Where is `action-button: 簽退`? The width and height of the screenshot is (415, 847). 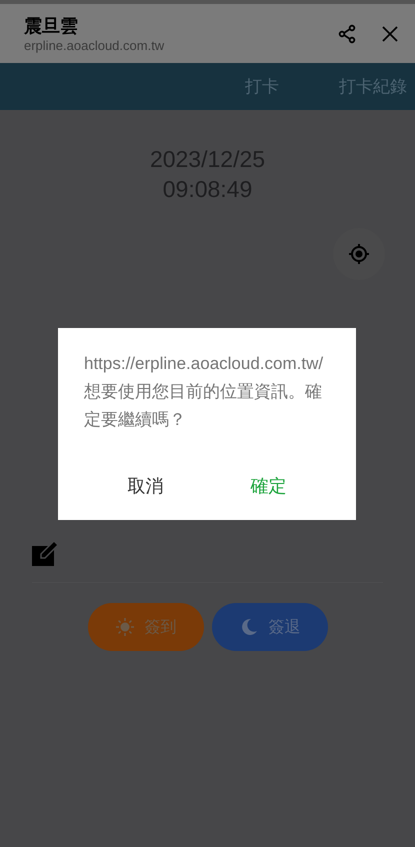
action-button: 簽退 is located at coordinates (270, 627).